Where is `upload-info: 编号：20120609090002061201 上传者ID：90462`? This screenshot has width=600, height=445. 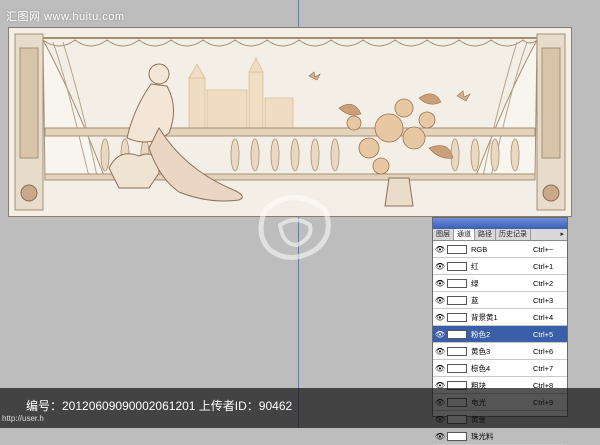 upload-info: 编号：20120609090002061201 上传者ID：90462 is located at coordinates (159, 406).